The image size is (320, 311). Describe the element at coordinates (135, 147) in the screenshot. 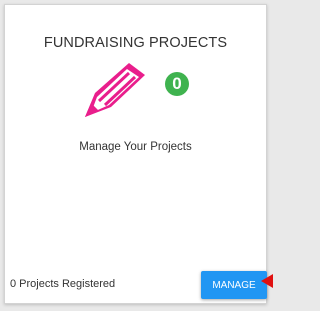

I see `card-subtitle: Manage Your Projects` at that location.